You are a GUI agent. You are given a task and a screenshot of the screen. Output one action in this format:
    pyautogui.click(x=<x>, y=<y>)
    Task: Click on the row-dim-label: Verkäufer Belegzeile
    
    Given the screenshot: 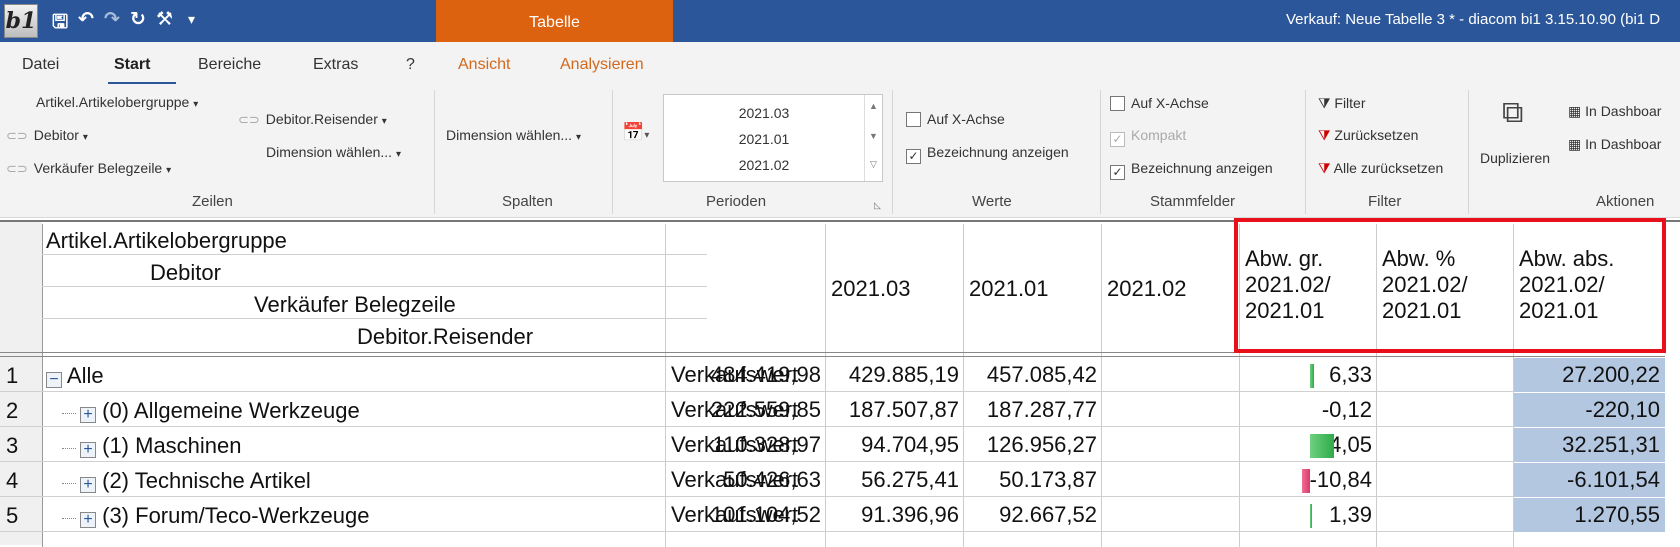 What is the action you would take?
    pyautogui.click(x=98, y=168)
    